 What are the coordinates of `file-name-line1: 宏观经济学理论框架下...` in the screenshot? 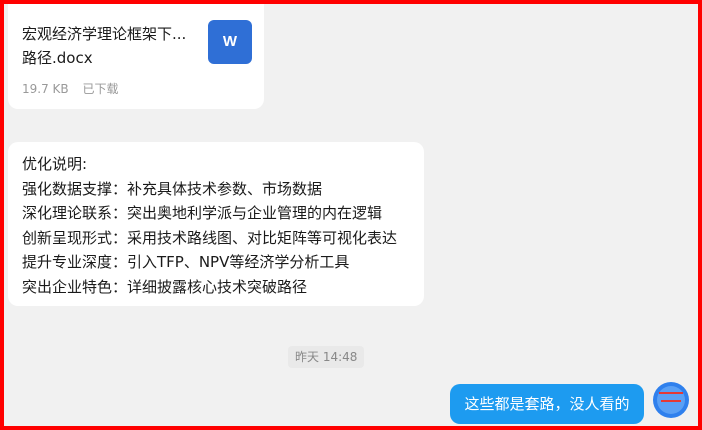 It's located at (104, 34).